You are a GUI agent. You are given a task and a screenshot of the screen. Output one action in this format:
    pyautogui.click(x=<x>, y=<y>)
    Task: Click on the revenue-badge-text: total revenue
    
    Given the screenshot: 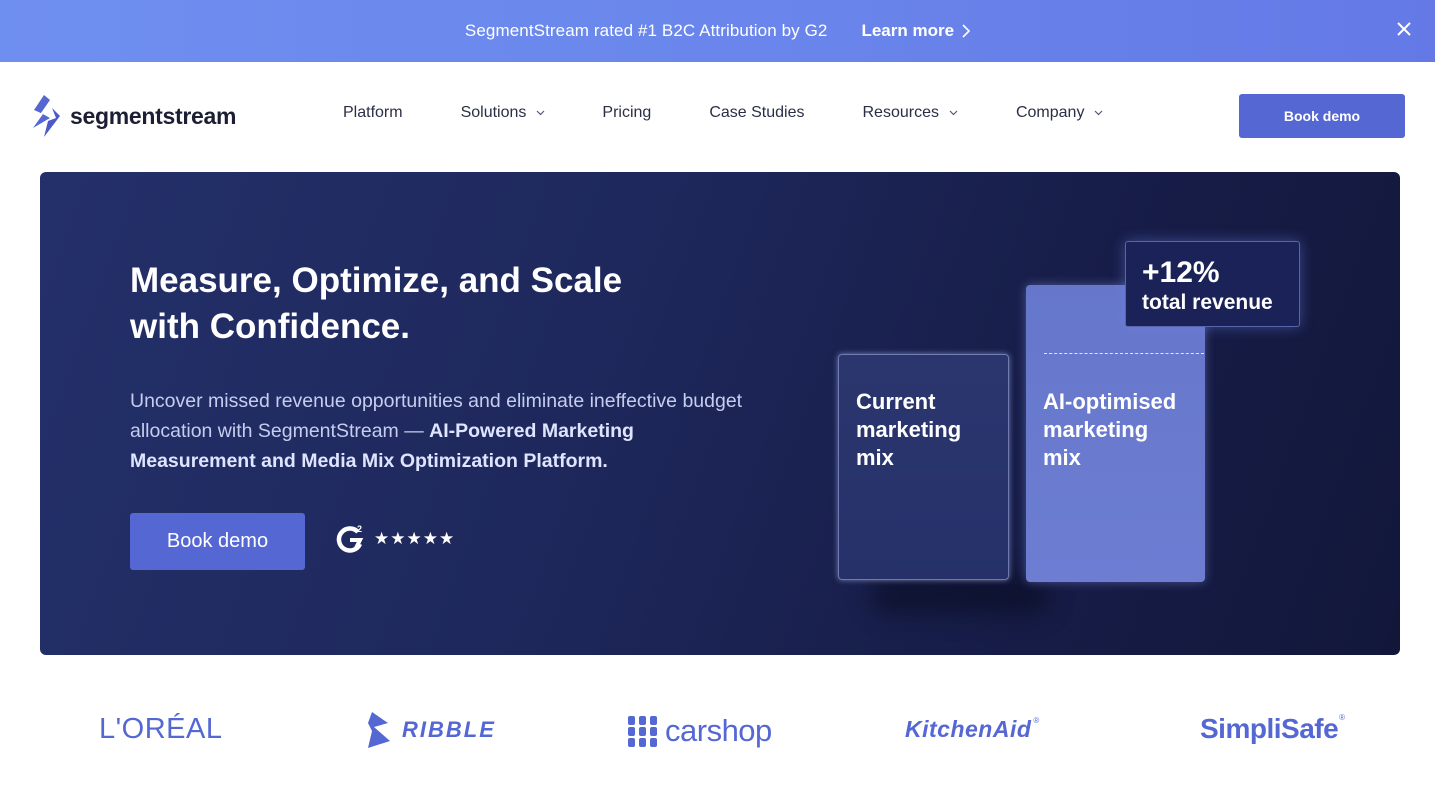 What is the action you would take?
    pyautogui.click(x=1207, y=302)
    